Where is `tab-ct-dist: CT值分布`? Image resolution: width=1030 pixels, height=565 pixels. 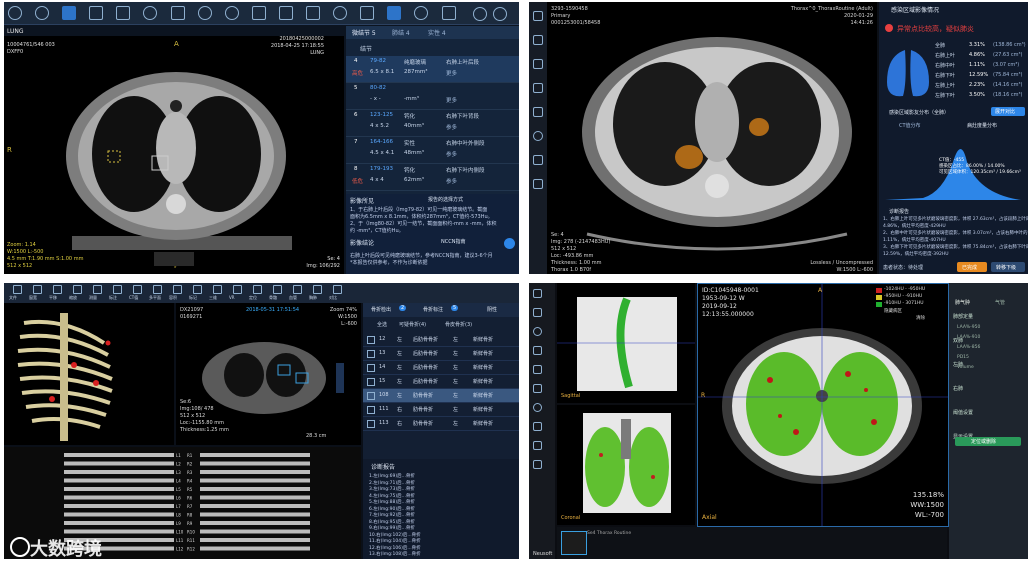 tab-ct-dist: CT值分布 is located at coordinates (910, 125).